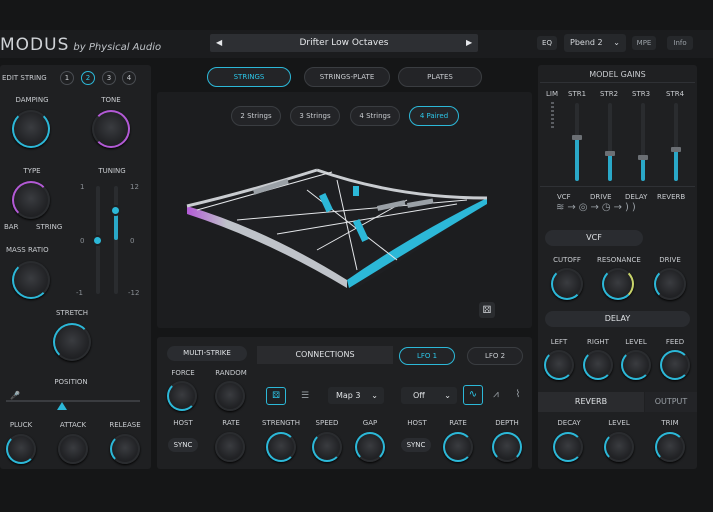 This screenshot has width=713, height=512. What do you see at coordinates (340, 243) in the screenshot?
I see `model-3d-view` at bounding box center [340, 243].